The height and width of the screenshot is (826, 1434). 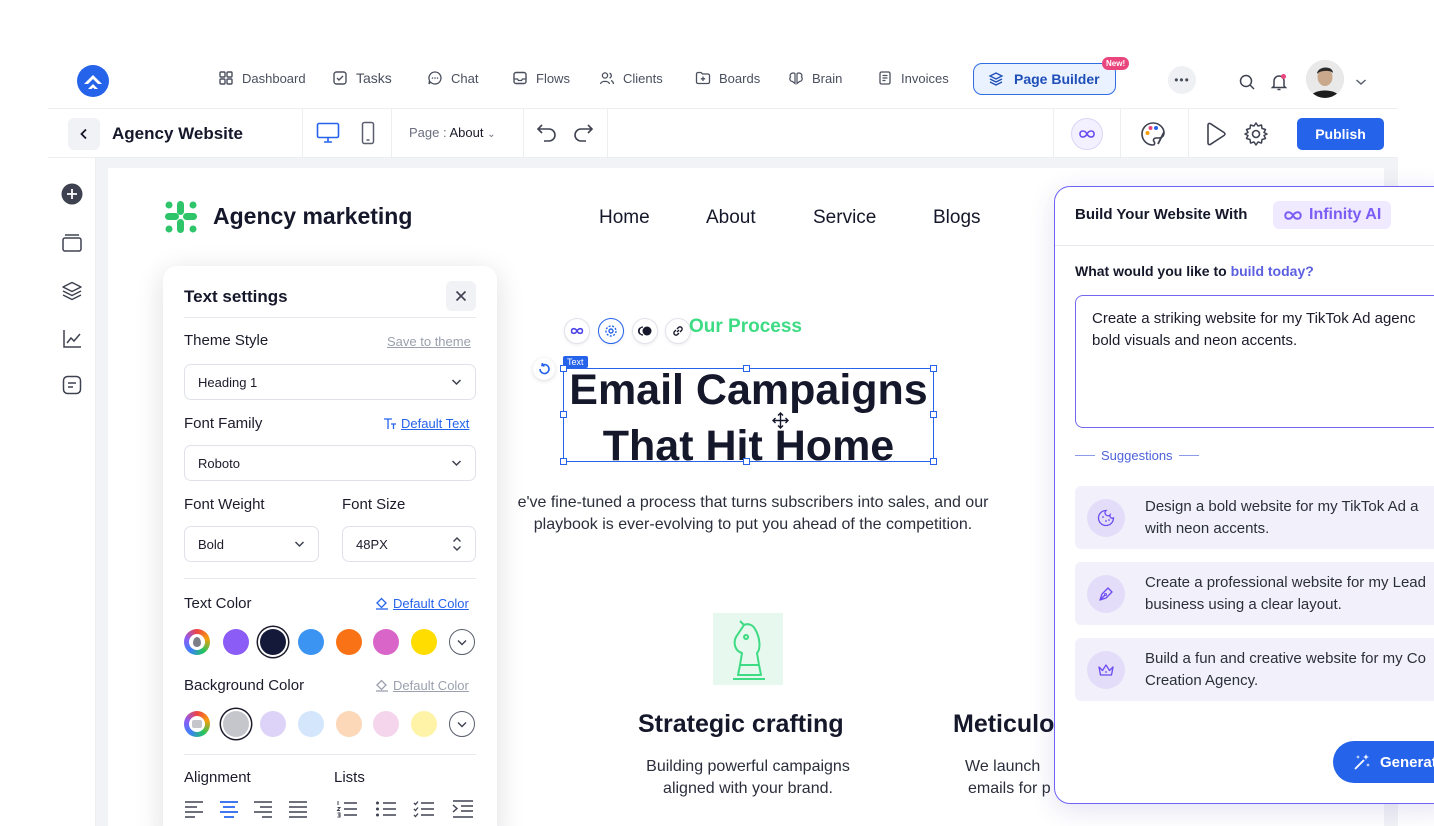 I want to click on indent-list-icon, so click(x=462, y=809).